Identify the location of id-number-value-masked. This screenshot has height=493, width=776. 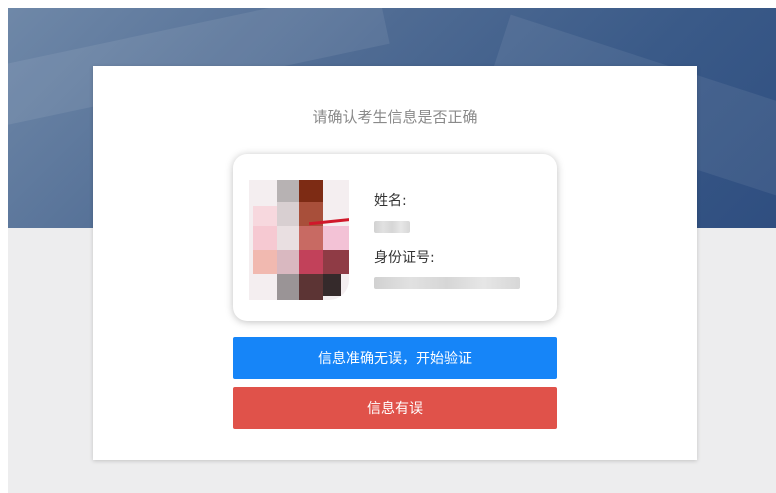
(447, 283).